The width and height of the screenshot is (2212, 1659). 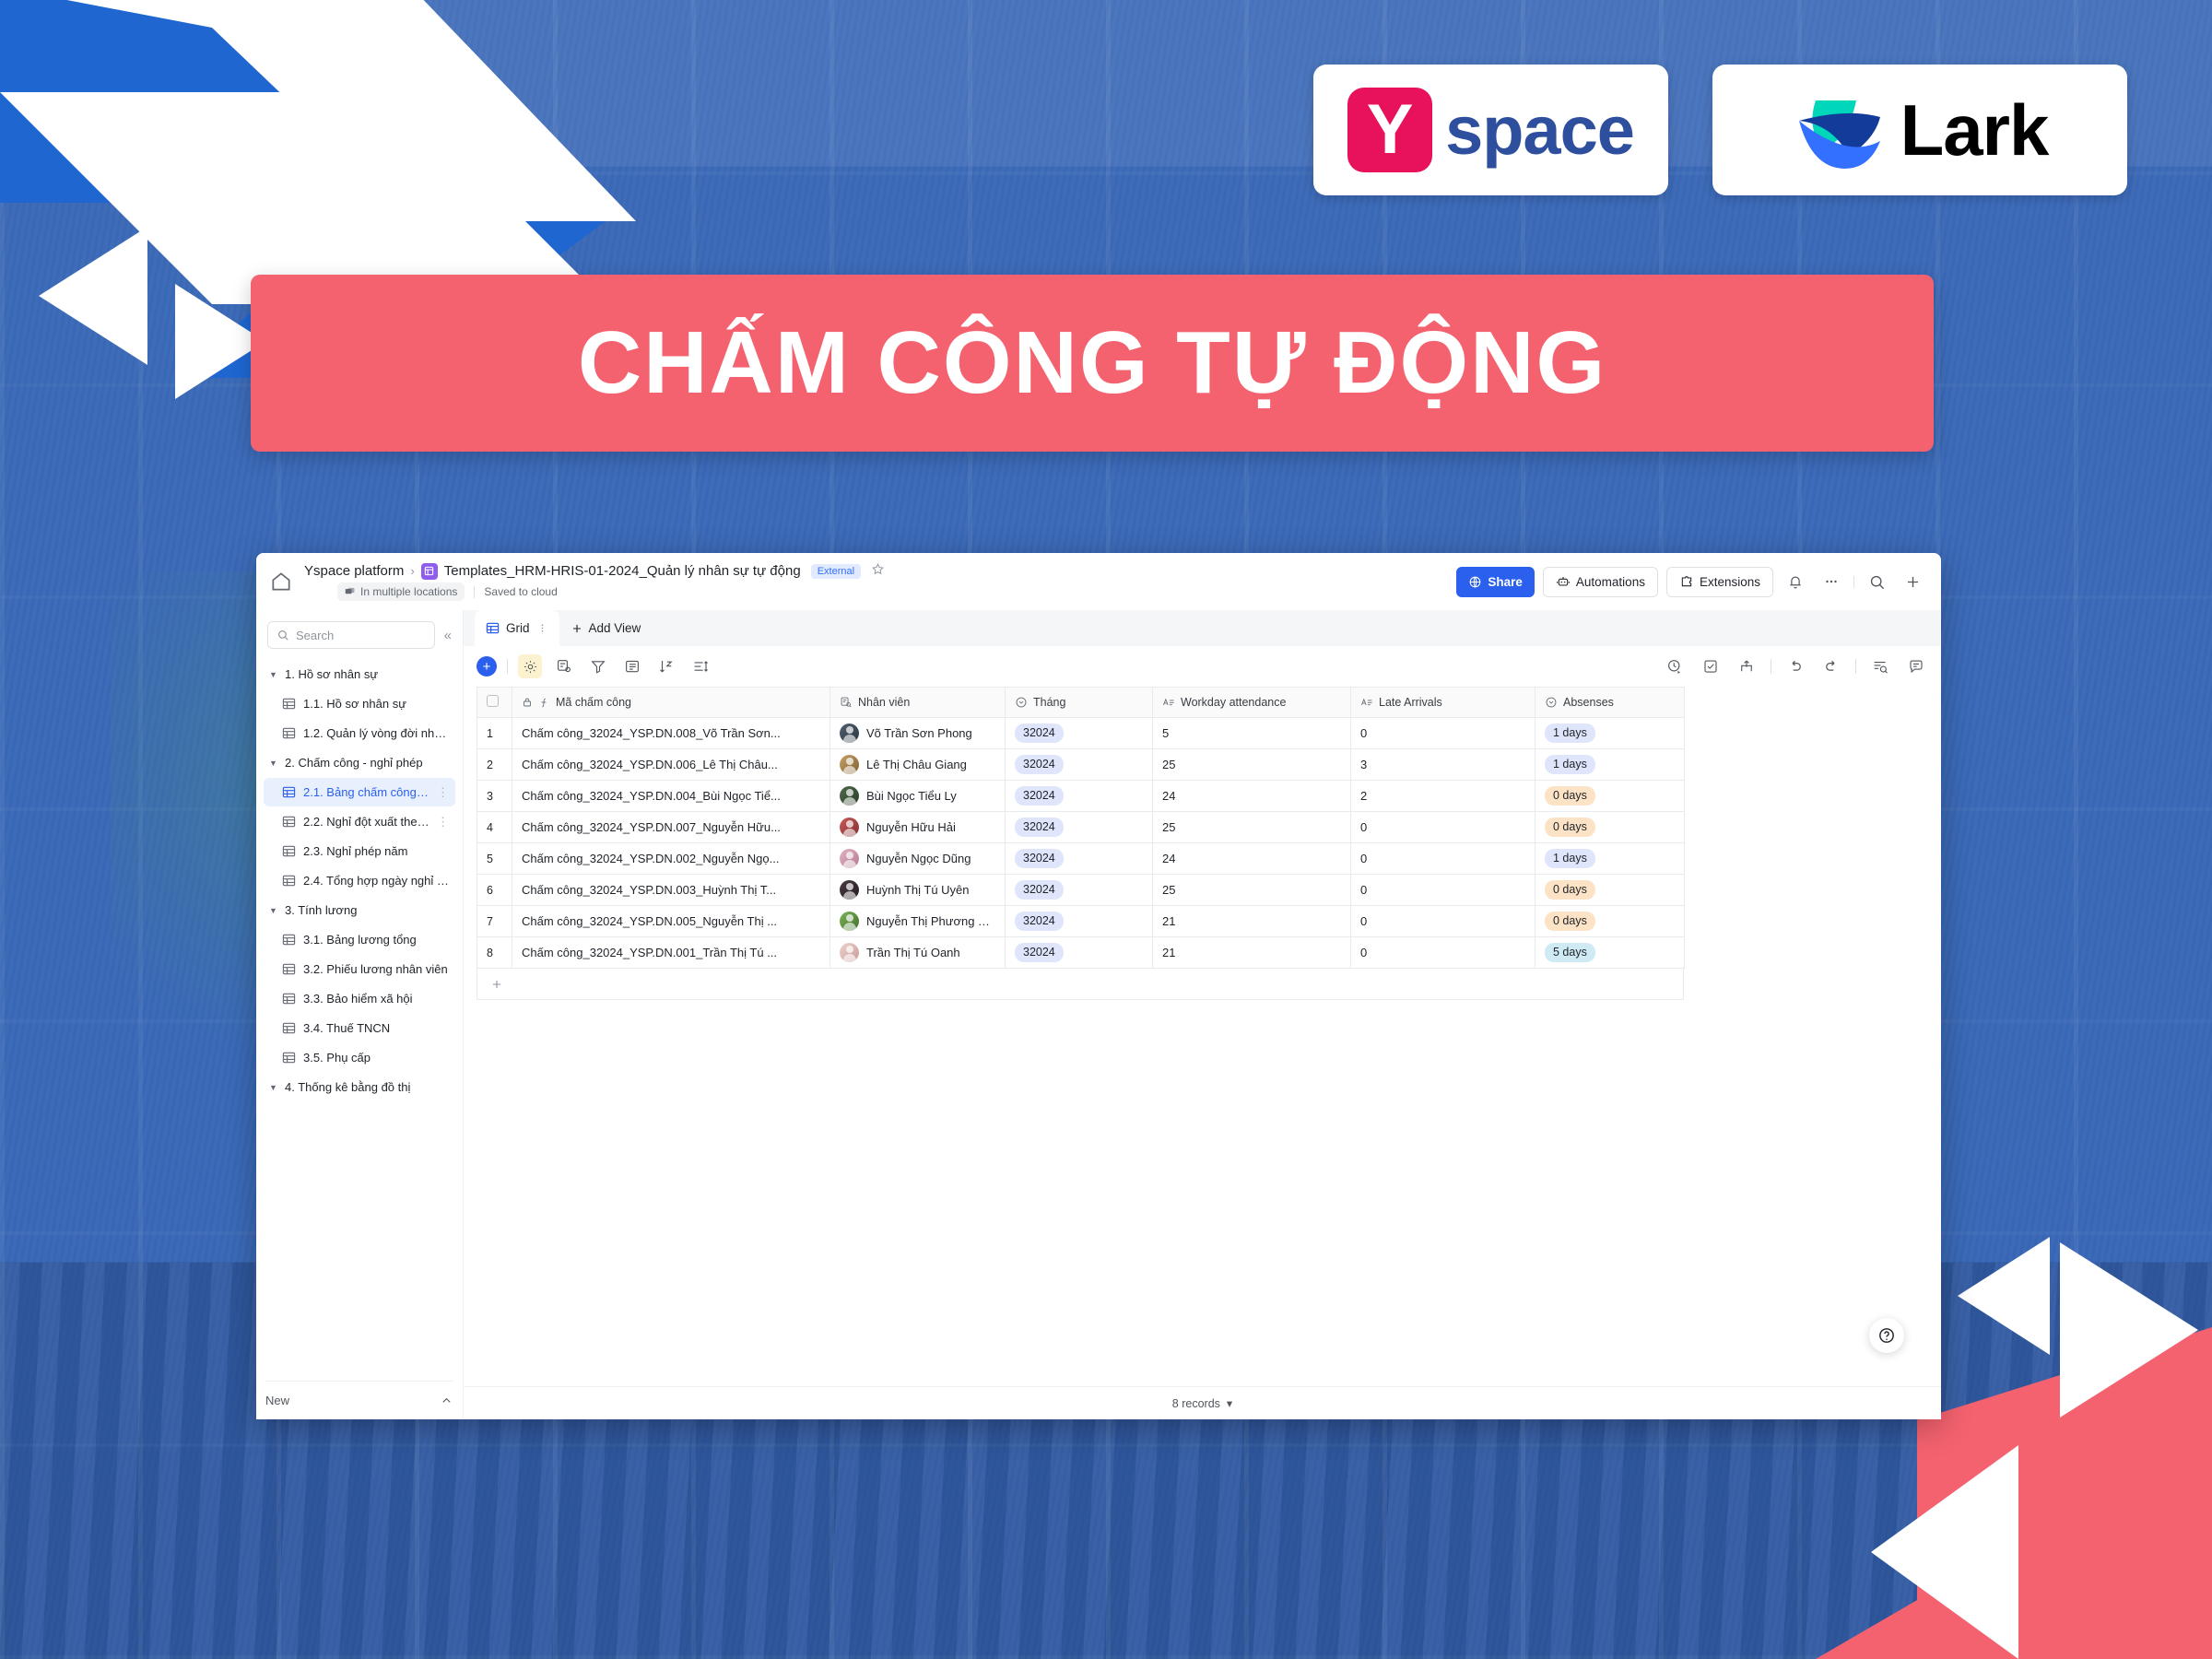 What do you see at coordinates (281, 582) in the screenshot?
I see `home-icon` at bounding box center [281, 582].